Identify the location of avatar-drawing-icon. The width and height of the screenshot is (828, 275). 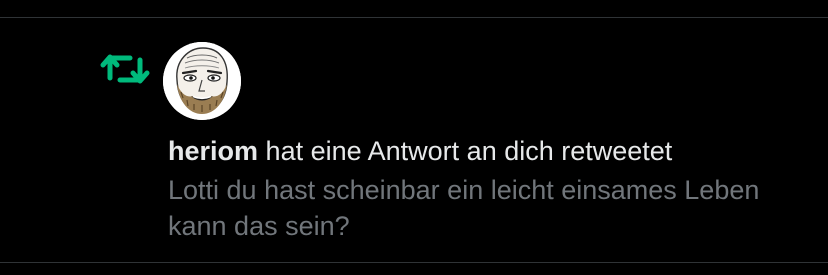
(202, 81).